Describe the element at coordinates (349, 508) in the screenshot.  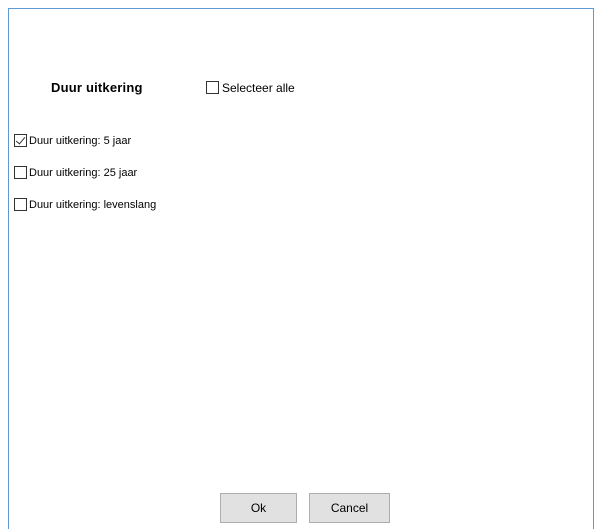
I see `cancel-button: Cancel` at that location.